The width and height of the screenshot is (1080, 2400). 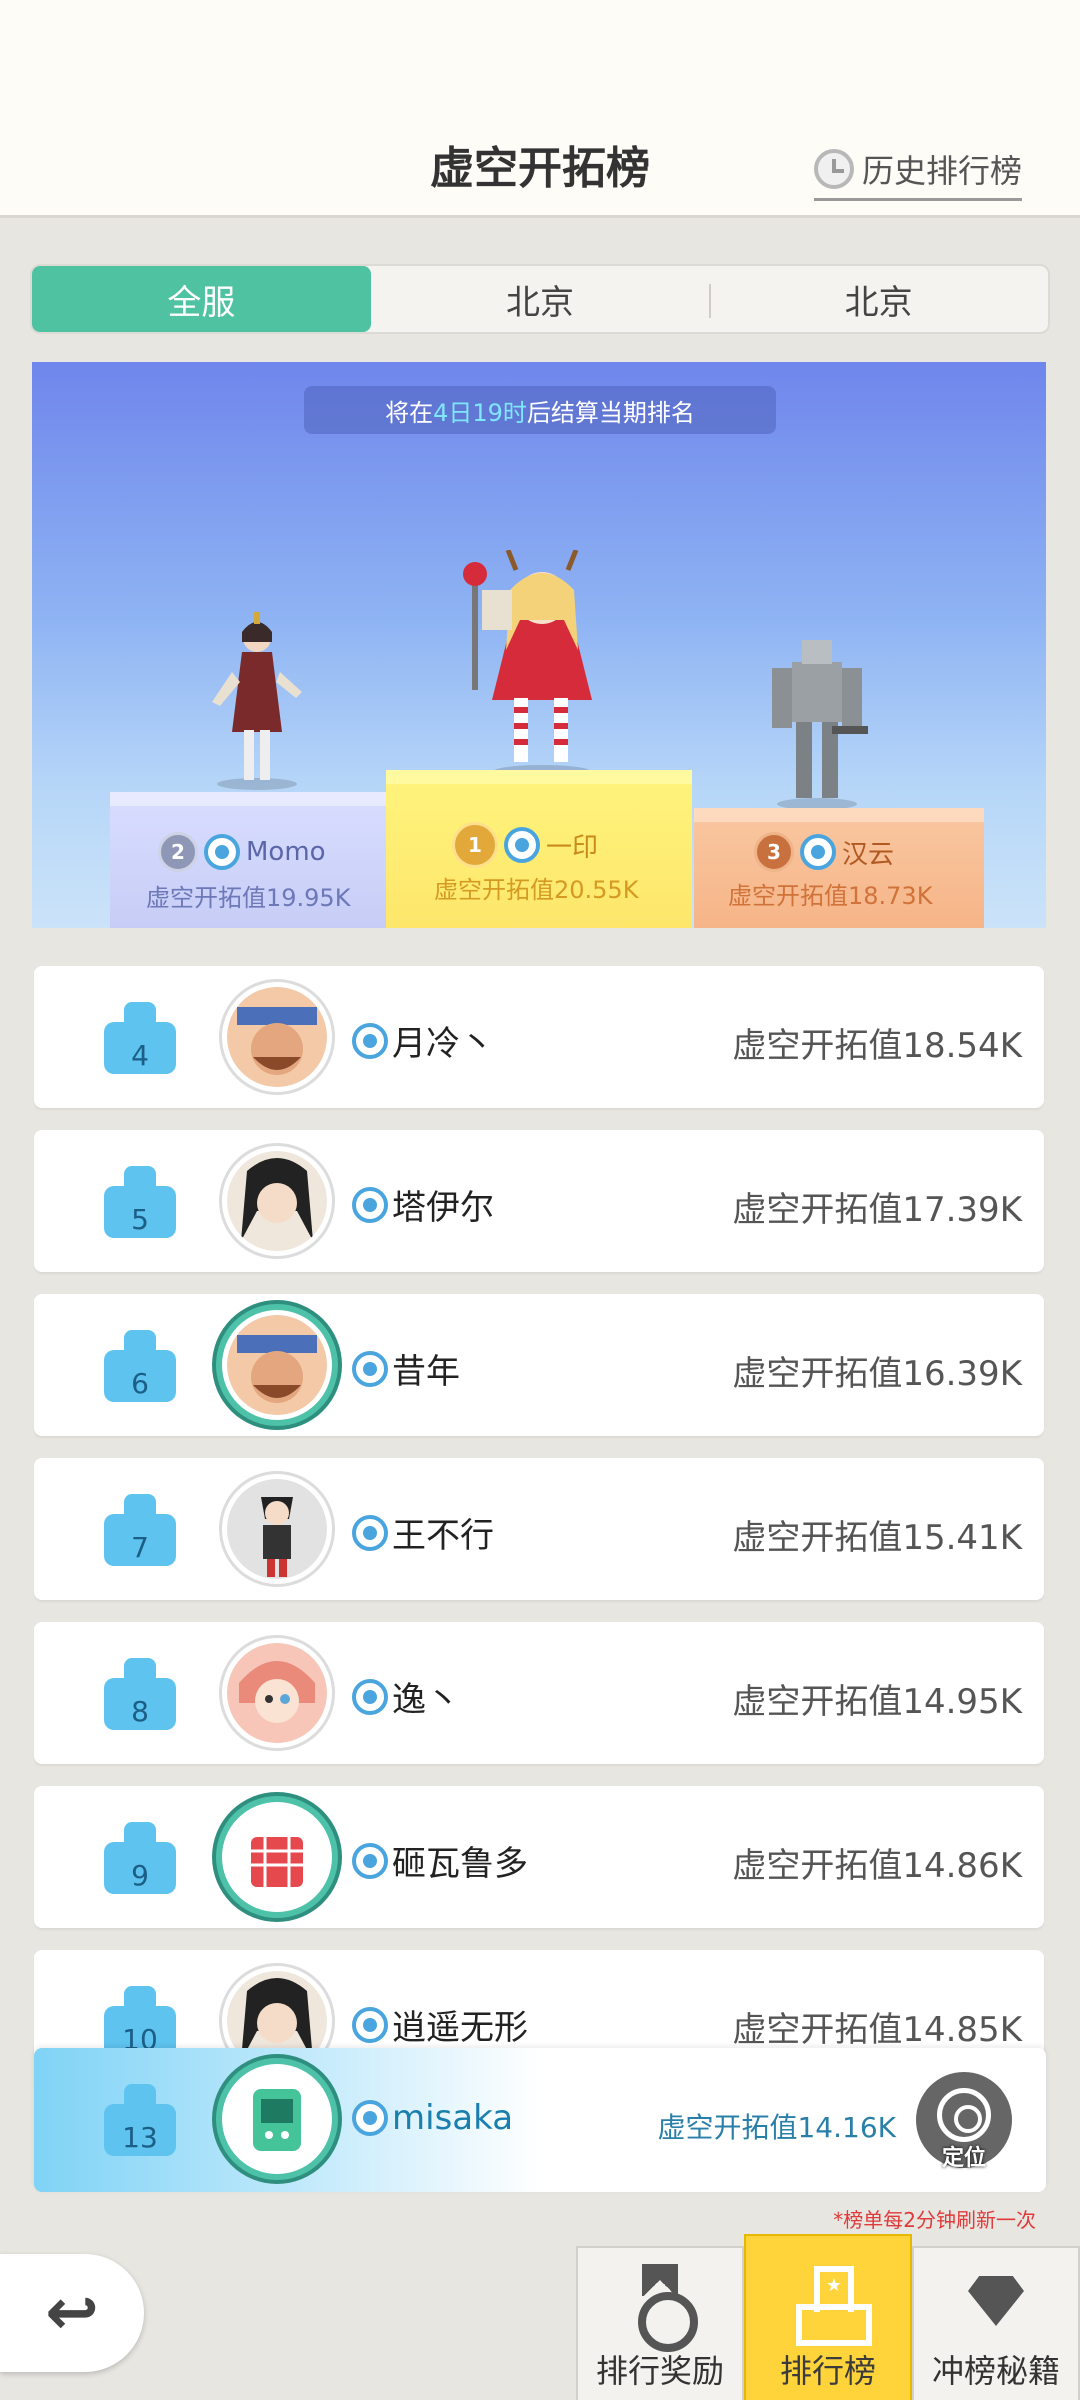 I want to click on second-place-name: Momo, so click(x=286, y=852).